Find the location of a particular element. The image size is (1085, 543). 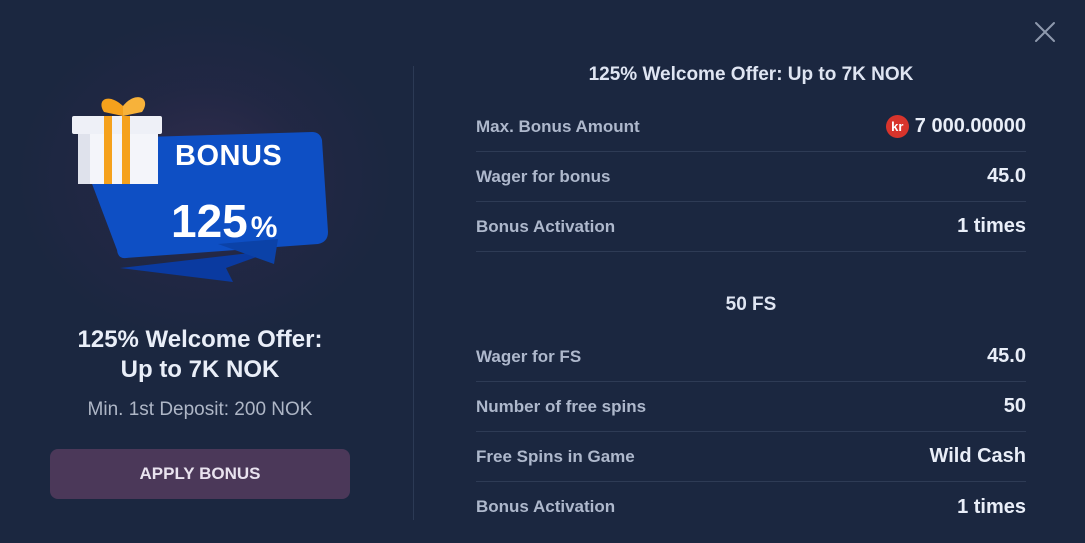

banner-percent-sign: % is located at coordinates (264, 227).